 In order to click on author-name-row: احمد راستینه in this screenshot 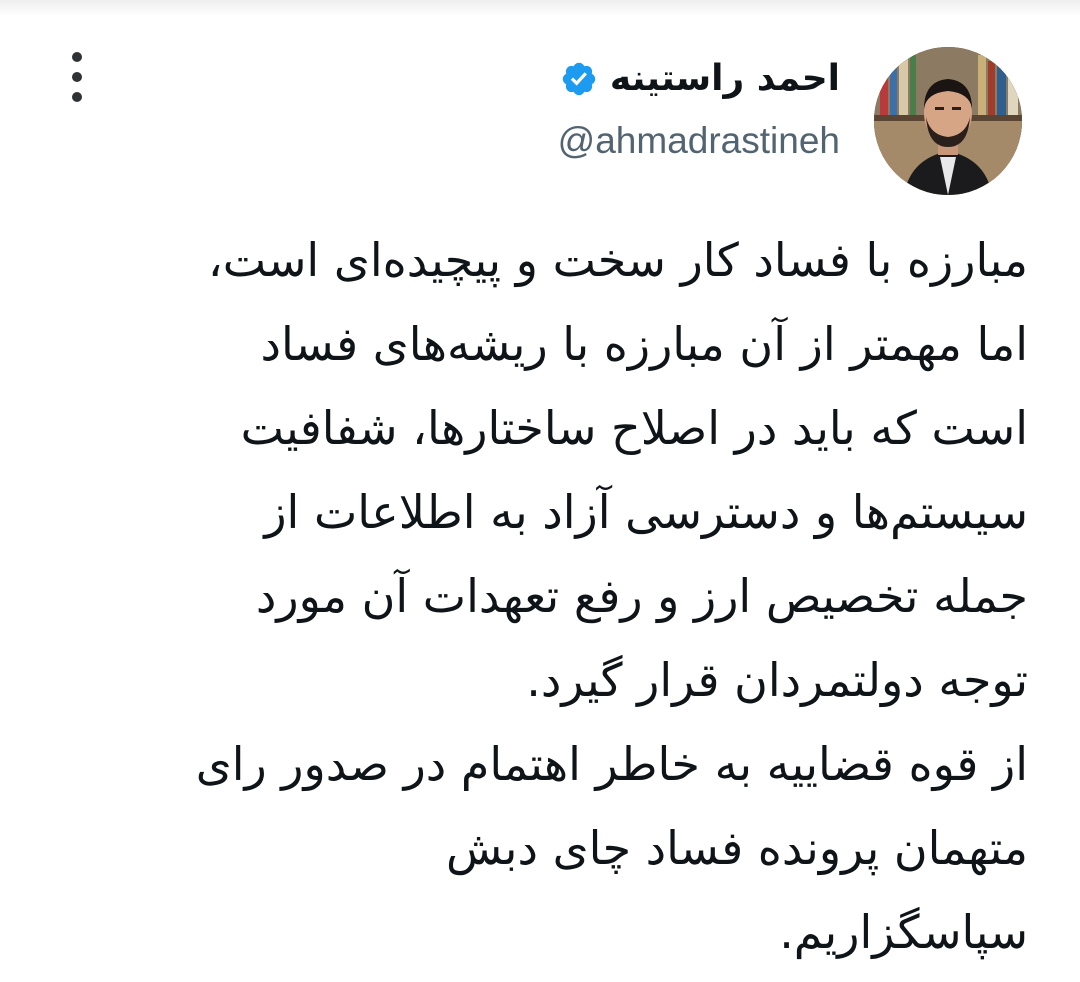, I will do `click(699, 79)`.